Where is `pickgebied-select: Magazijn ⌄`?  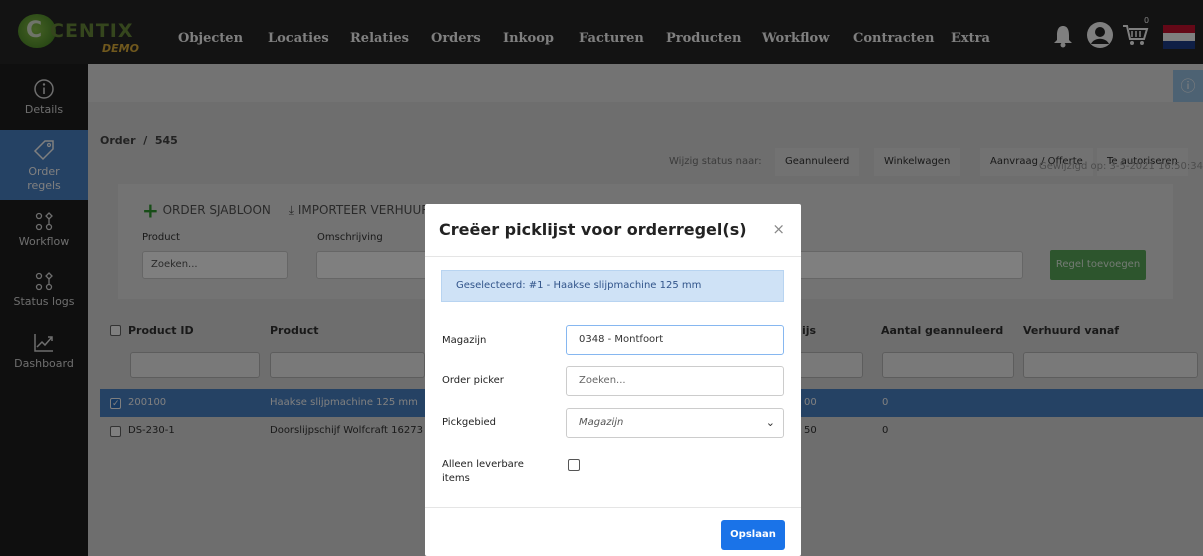 pickgebied-select: Magazijn ⌄ is located at coordinates (675, 423).